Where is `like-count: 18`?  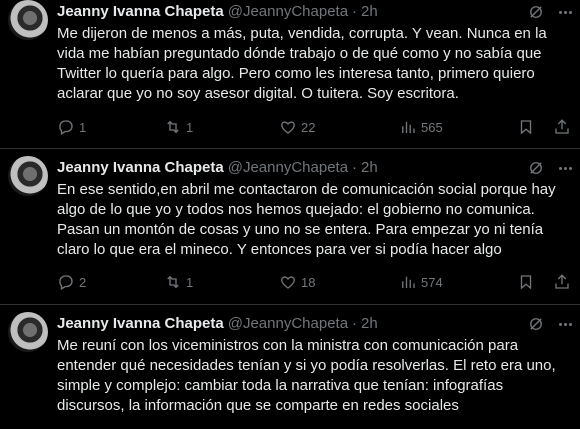 like-count: 18 is located at coordinates (308, 282).